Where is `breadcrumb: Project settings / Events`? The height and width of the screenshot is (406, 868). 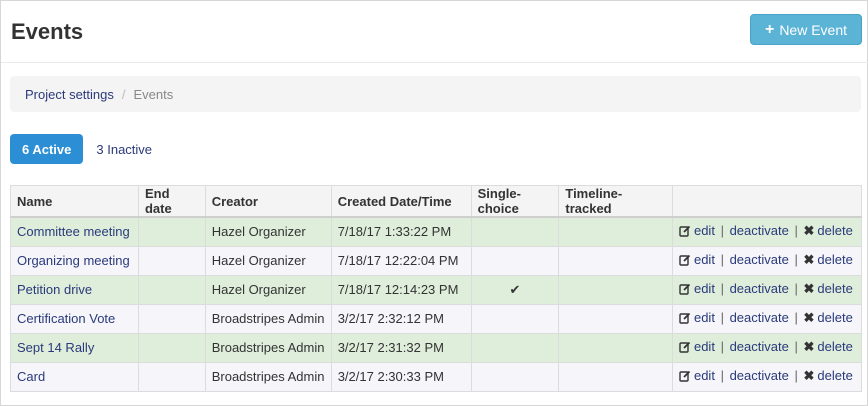 breadcrumb: Project settings / Events is located at coordinates (435, 94).